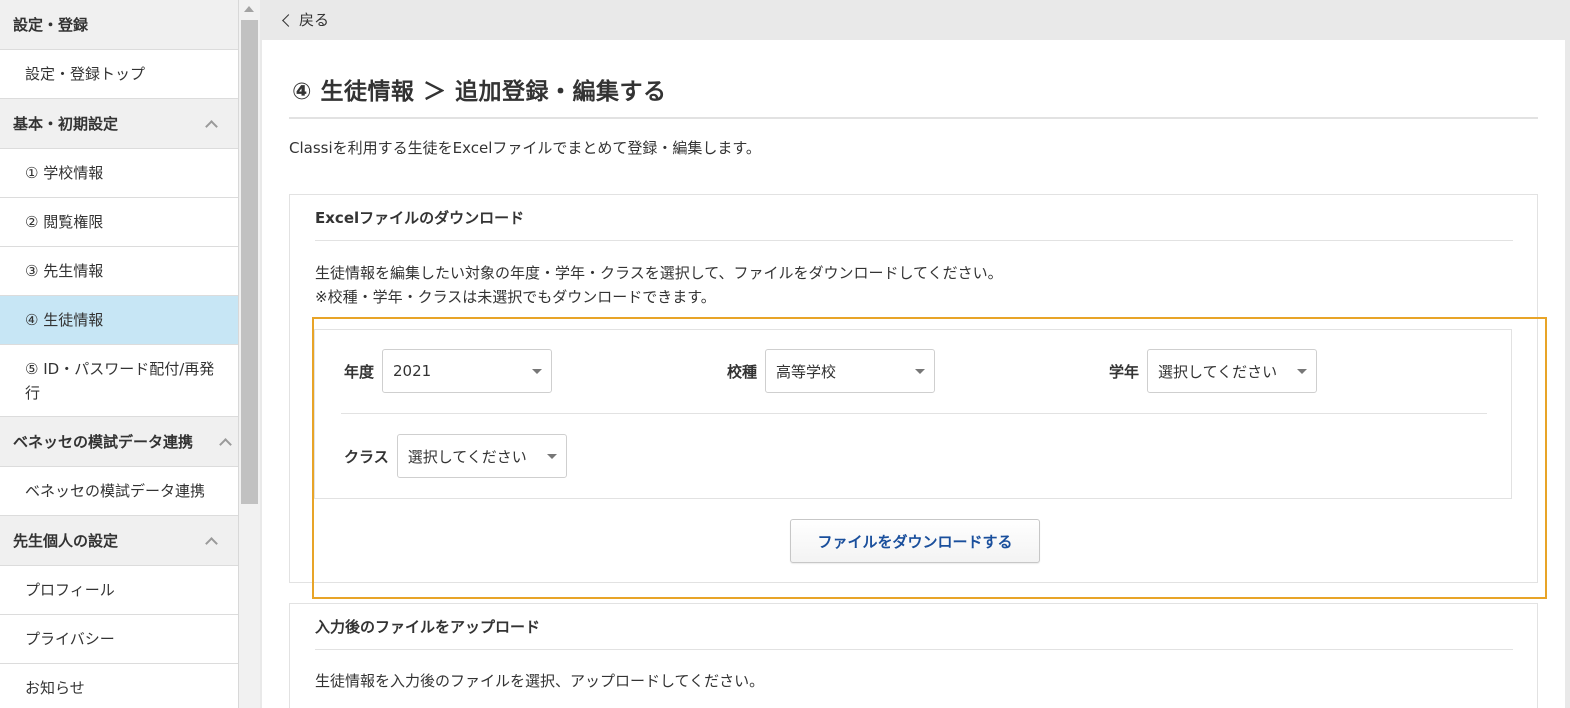  I want to click on sidebar-section-benesse: ベネッセの模試データ連携, so click(119, 442).